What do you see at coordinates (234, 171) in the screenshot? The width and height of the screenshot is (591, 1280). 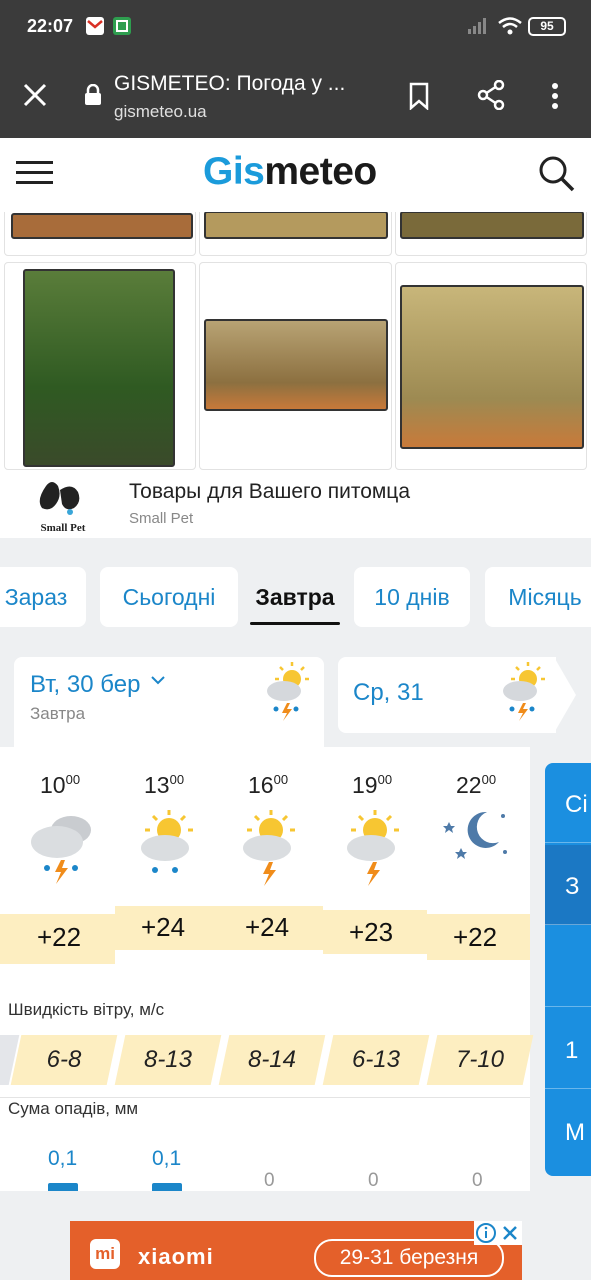 I see `logo-gis: Gis` at bounding box center [234, 171].